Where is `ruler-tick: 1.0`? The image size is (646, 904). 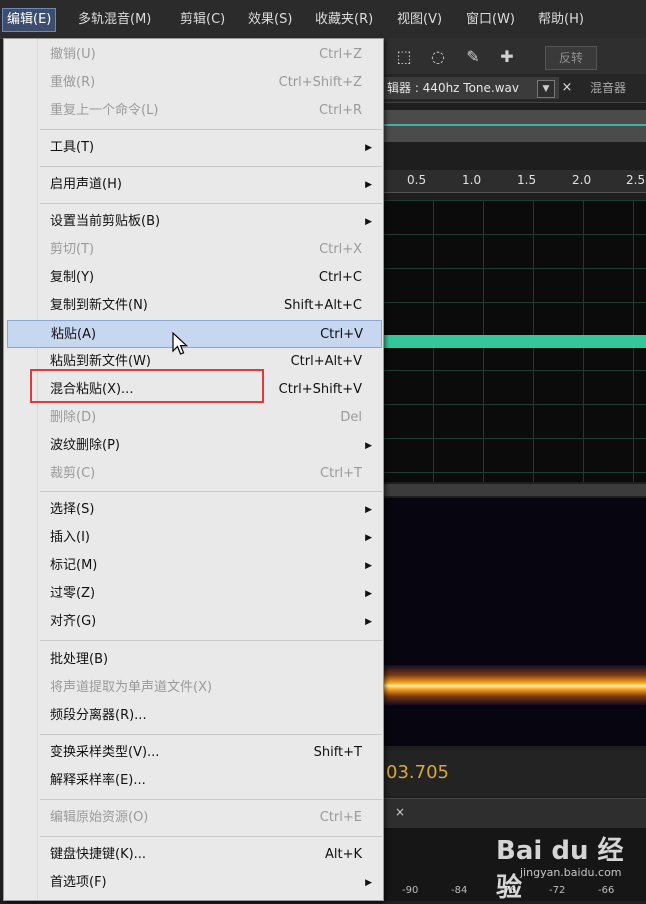 ruler-tick: 1.0 is located at coordinates (472, 180).